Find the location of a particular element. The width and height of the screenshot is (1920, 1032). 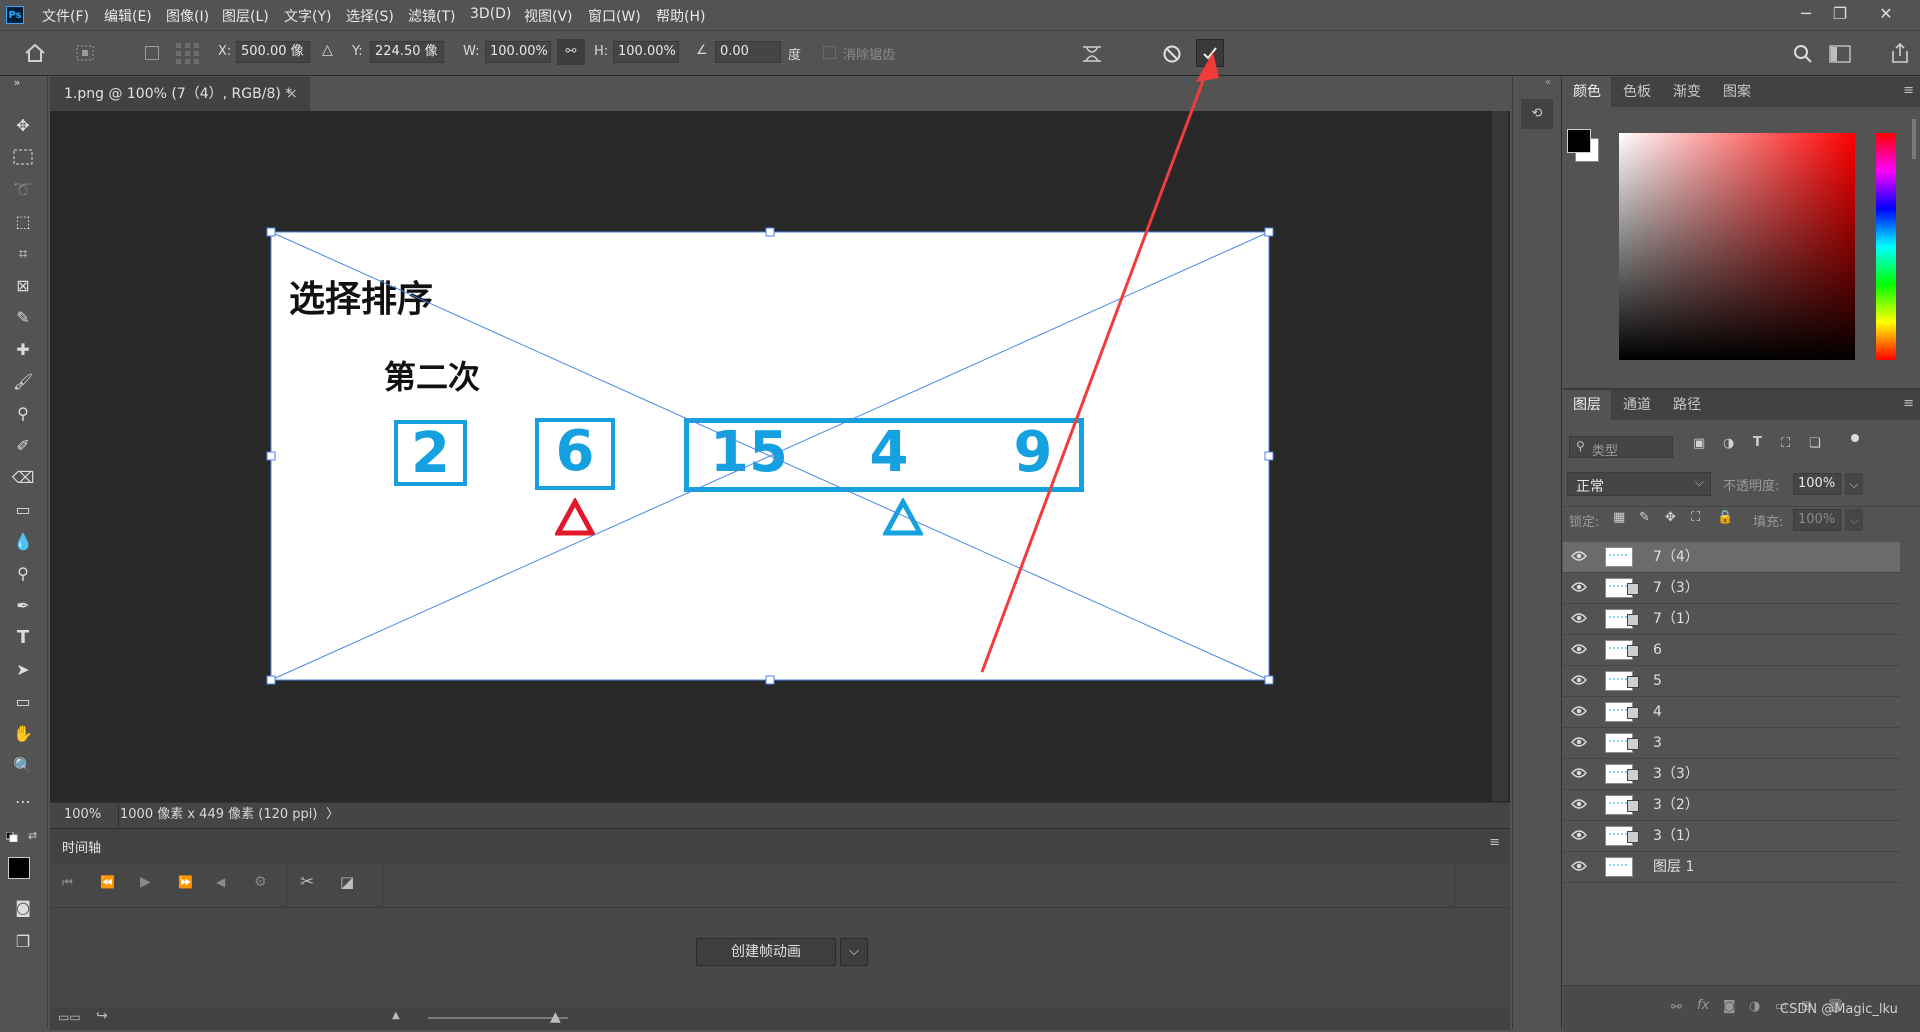

menu-edit: 编辑(E) is located at coordinates (128, 16).